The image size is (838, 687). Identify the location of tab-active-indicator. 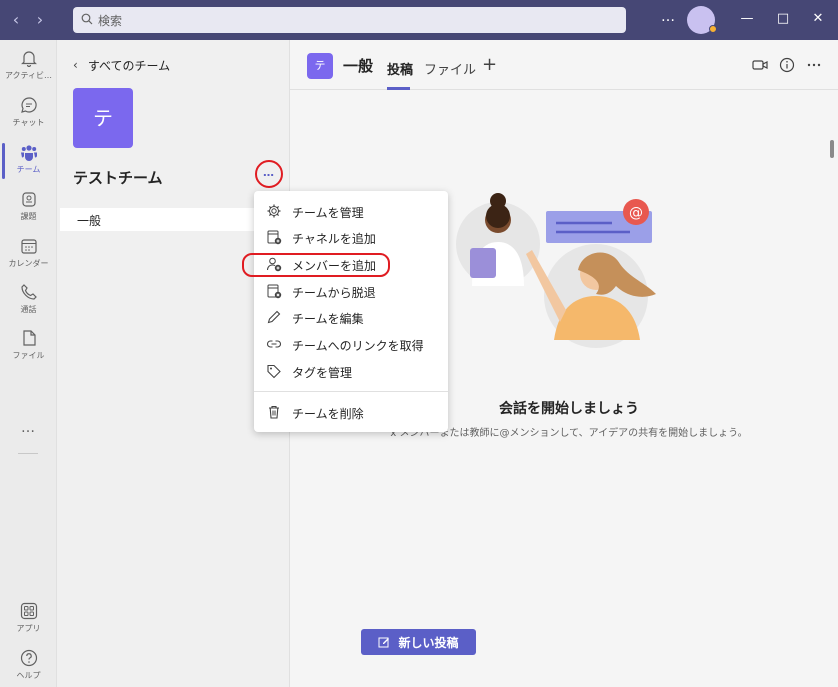
(398, 88).